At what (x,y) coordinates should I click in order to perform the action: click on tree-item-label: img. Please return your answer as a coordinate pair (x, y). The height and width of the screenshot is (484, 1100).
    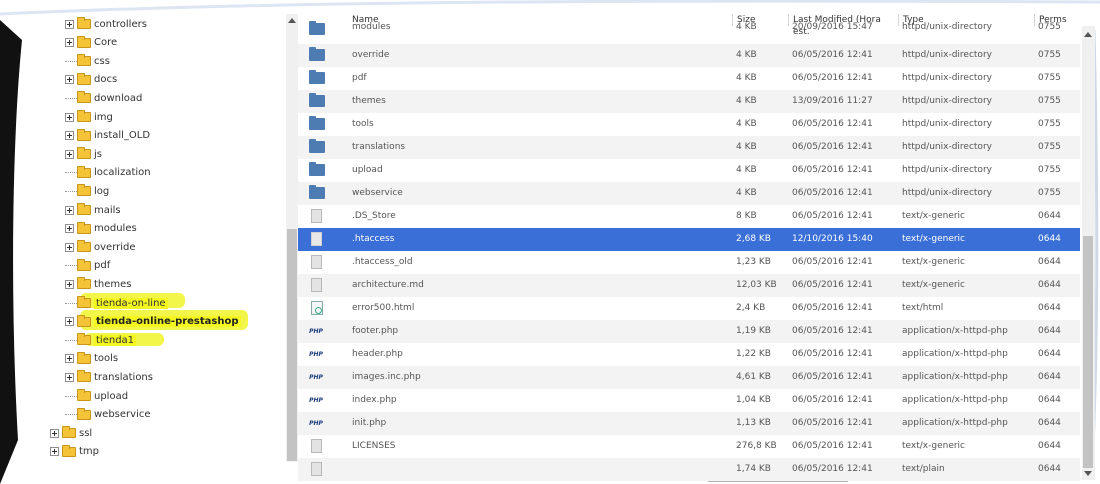
    Looking at the image, I should click on (103, 117).